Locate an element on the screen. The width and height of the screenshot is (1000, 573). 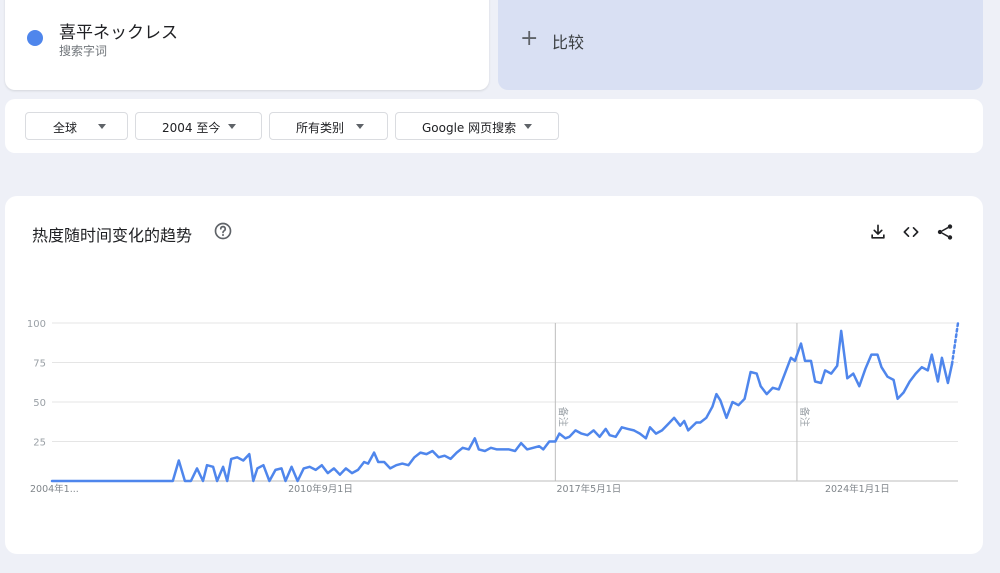
filter-bar: 全球 2004 至今 所有类别 Google 网页搜索 is located at coordinates (494, 126).